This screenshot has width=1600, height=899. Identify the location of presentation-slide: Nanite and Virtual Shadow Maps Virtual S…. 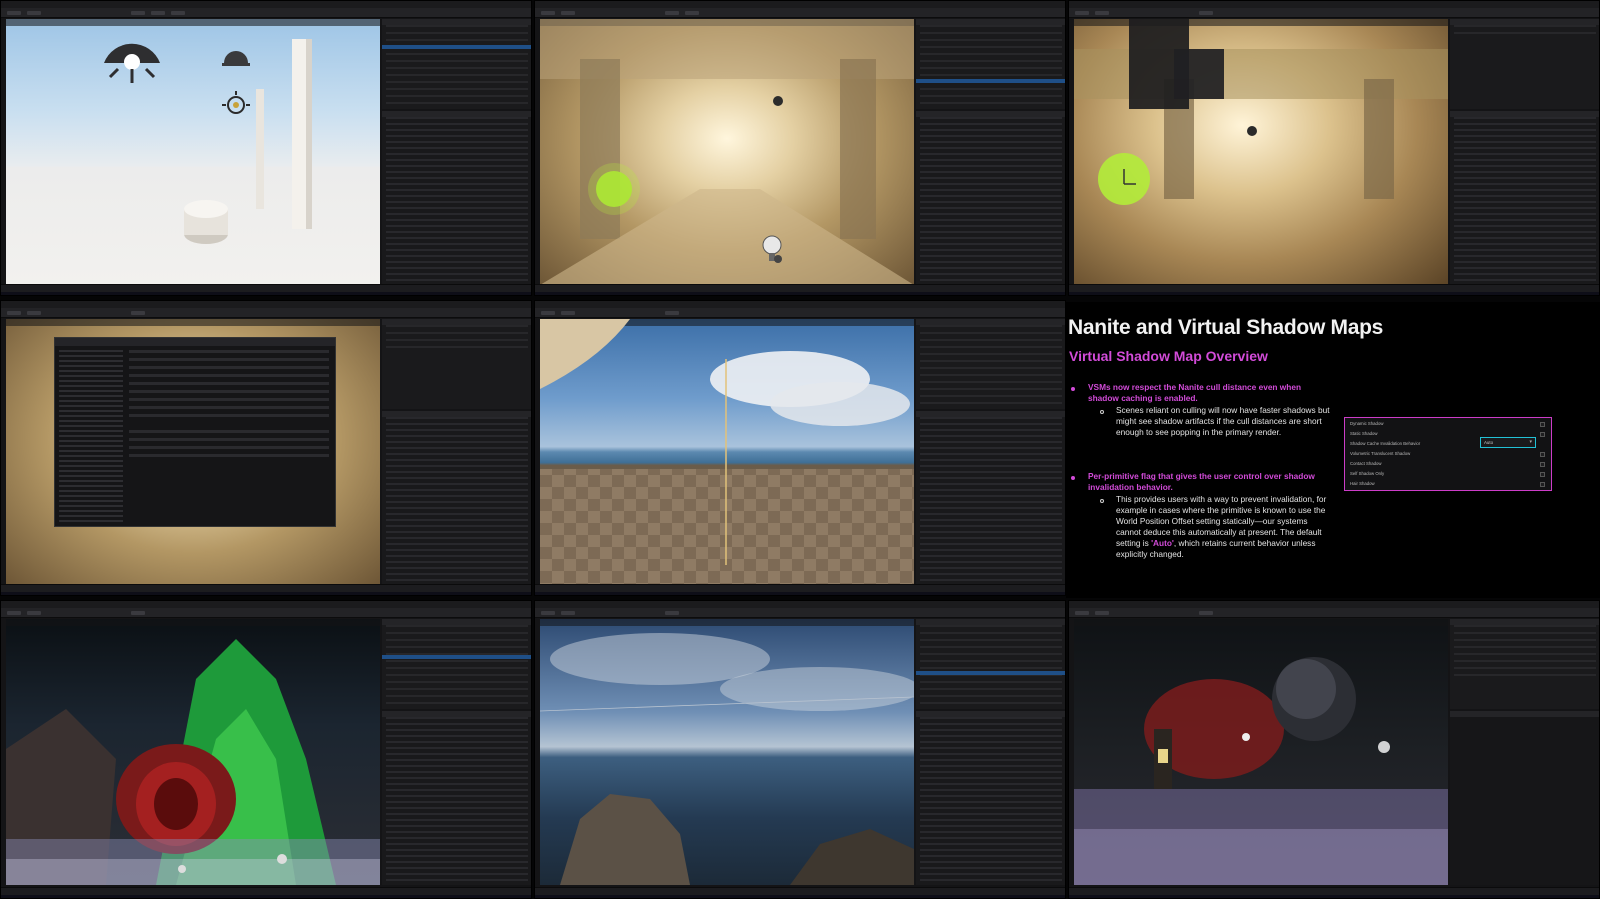
(1333, 450).